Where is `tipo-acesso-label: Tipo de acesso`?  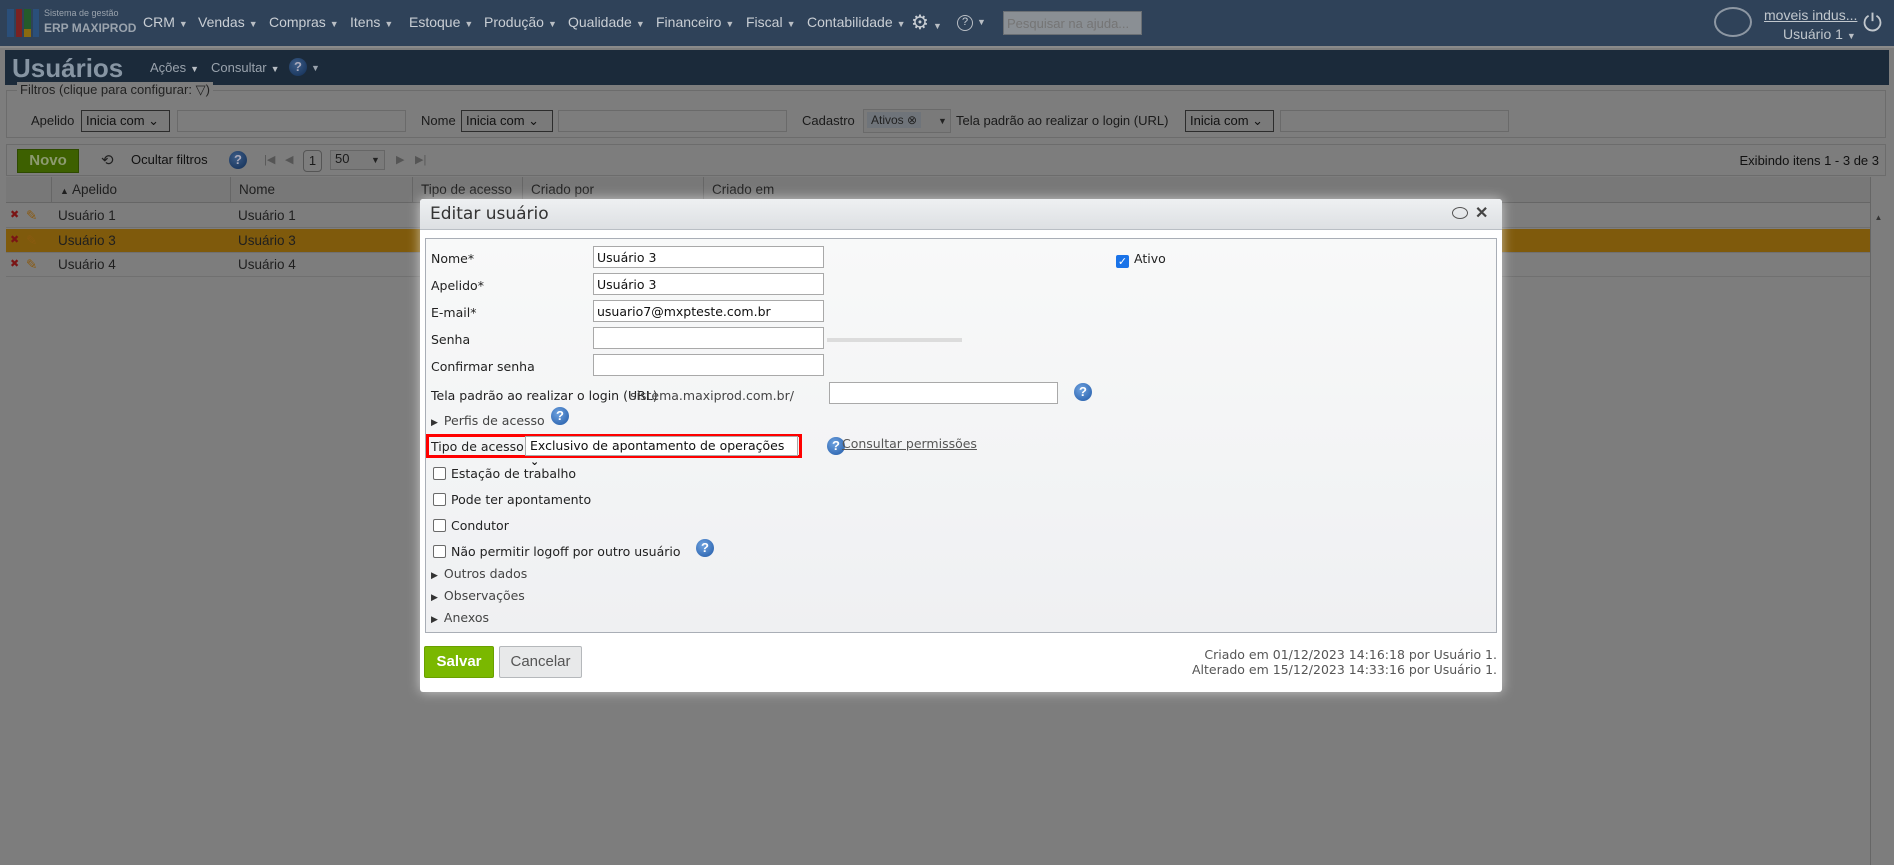 tipo-acesso-label: Tipo de acesso is located at coordinates (477, 446).